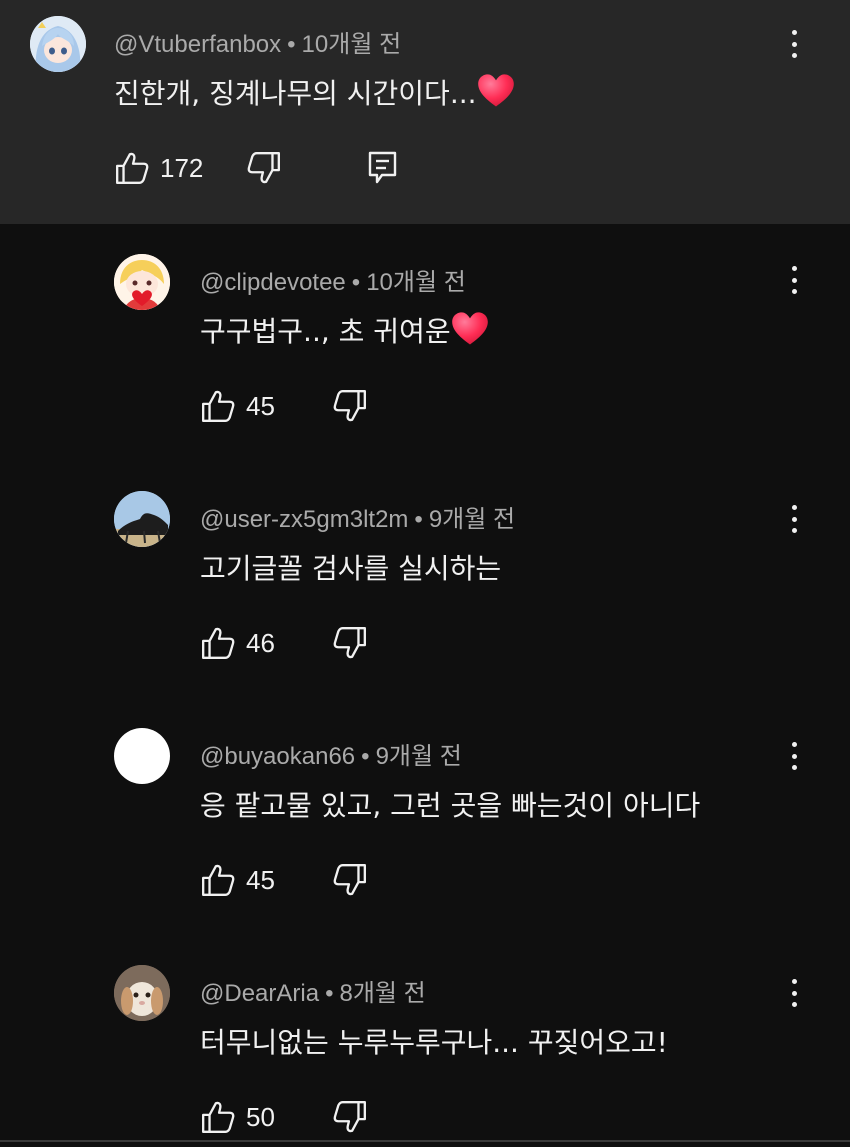 The height and width of the screenshot is (1147, 850). I want to click on comment-text: 터무니없는 누루누루구나... 꾸짖어오고!, so click(434, 1041).